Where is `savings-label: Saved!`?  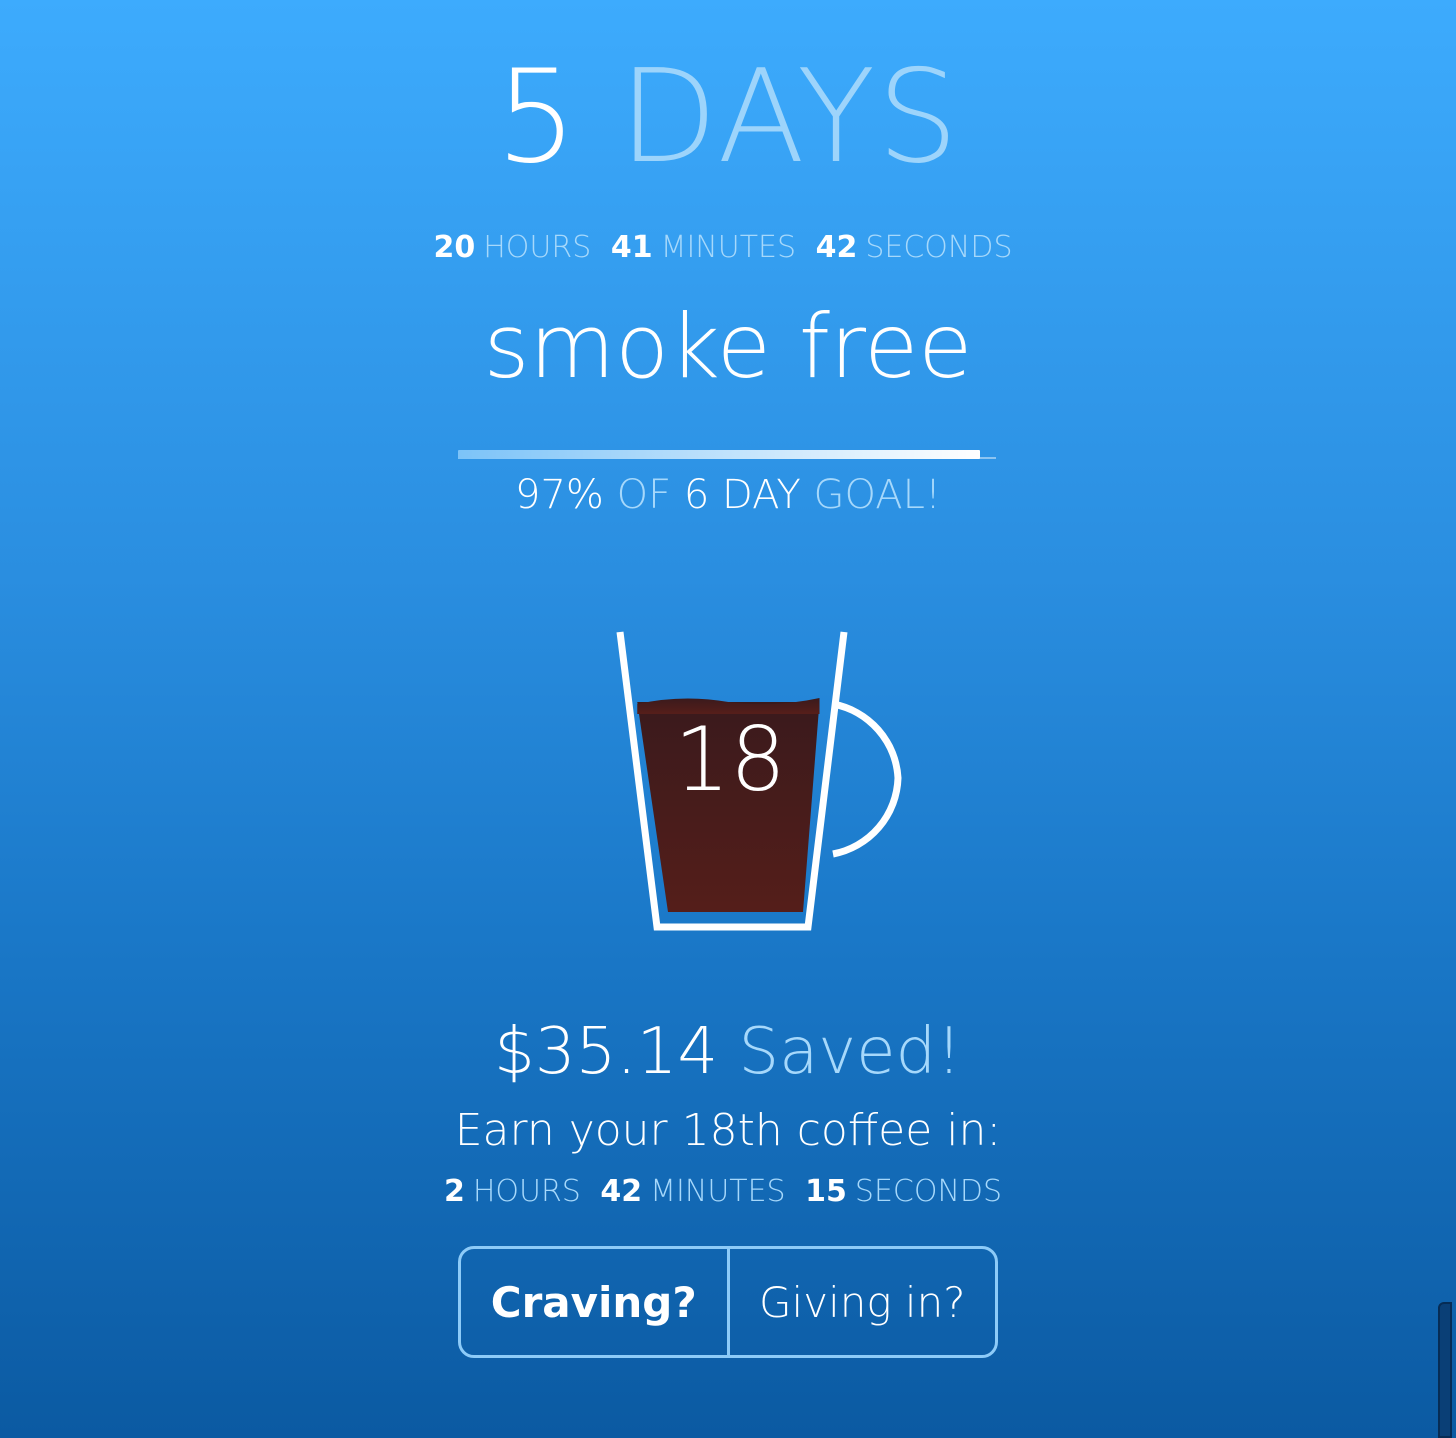 savings-label: Saved! is located at coordinates (850, 1052).